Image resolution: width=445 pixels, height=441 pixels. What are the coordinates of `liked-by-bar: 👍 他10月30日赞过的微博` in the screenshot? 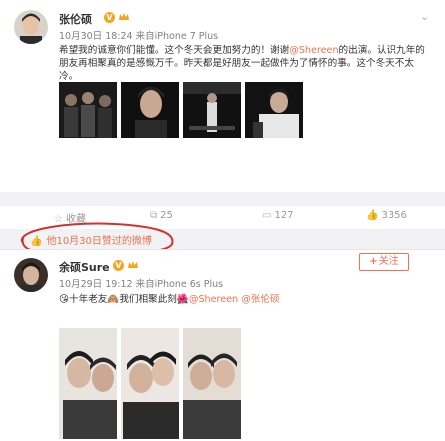 It's located at (222, 239).